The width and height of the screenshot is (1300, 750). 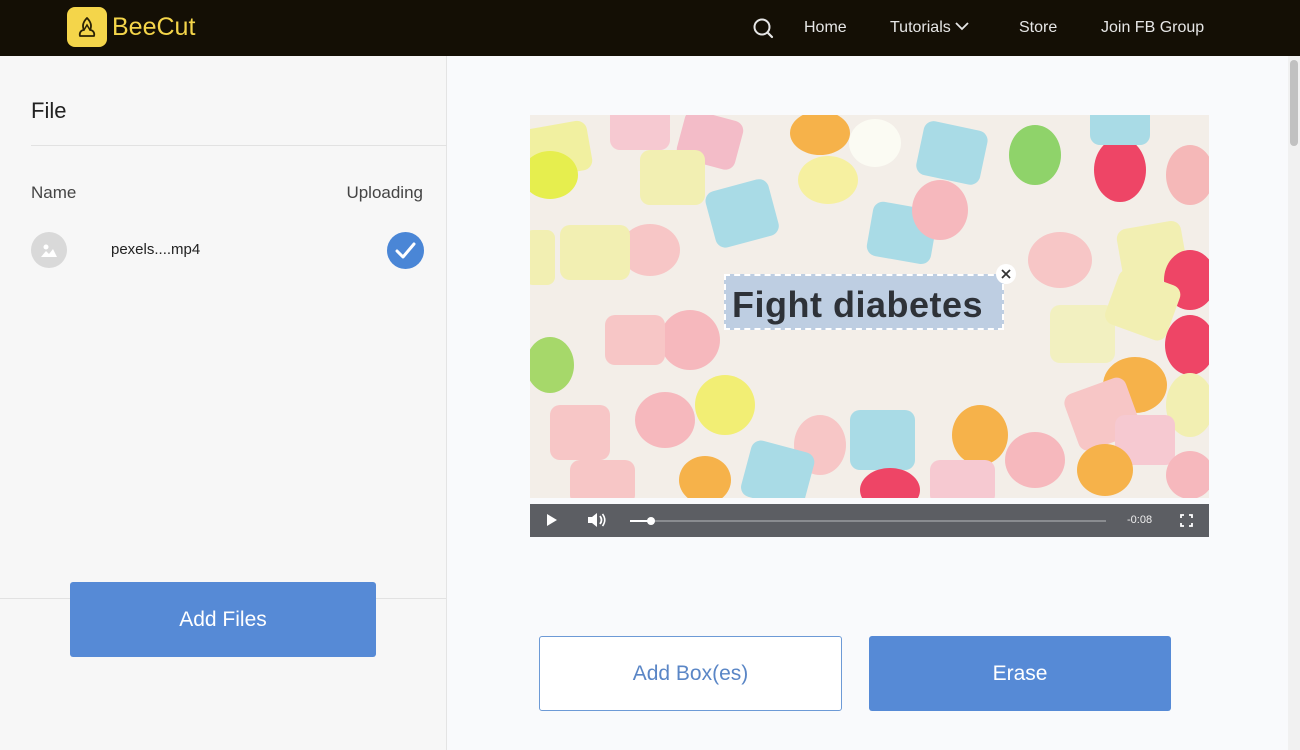 What do you see at coordinates (1140, 520) in the screenshot?
I see `time-remaining: -0:08` at bounding box center [1140, 520].